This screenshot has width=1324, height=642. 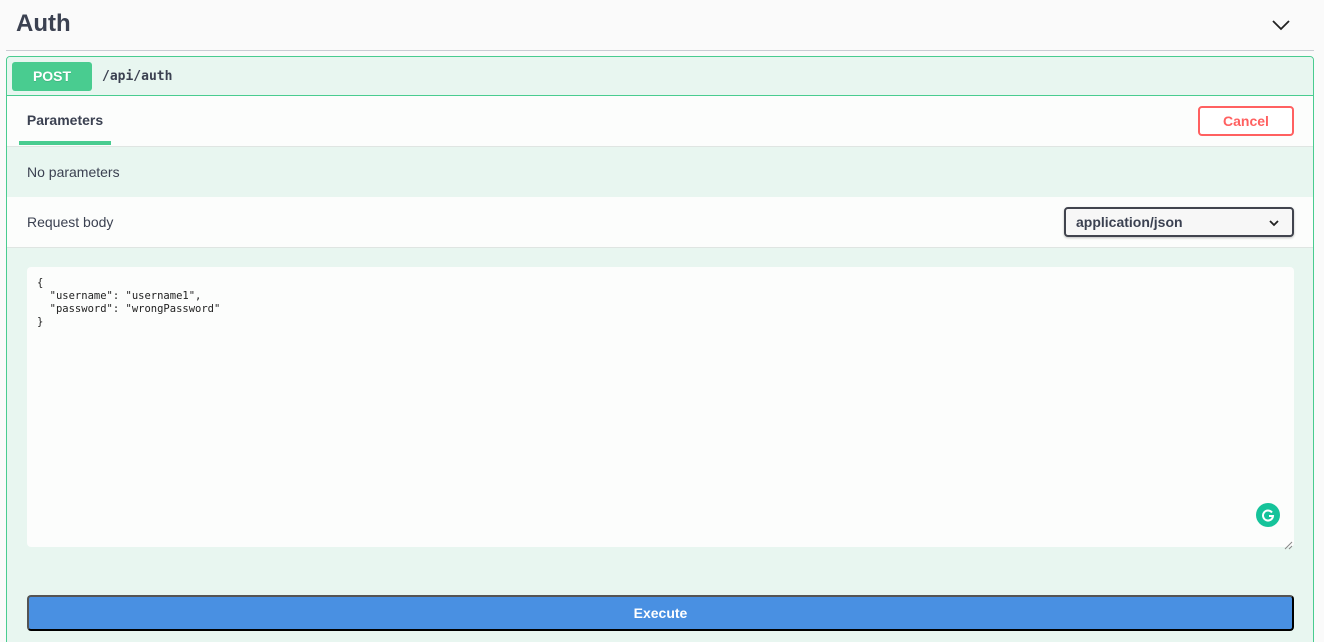 What do you see at coordinates (52, 76) in the screenshot?
I see `method-badge: POST` at bounding box center [52, 76].